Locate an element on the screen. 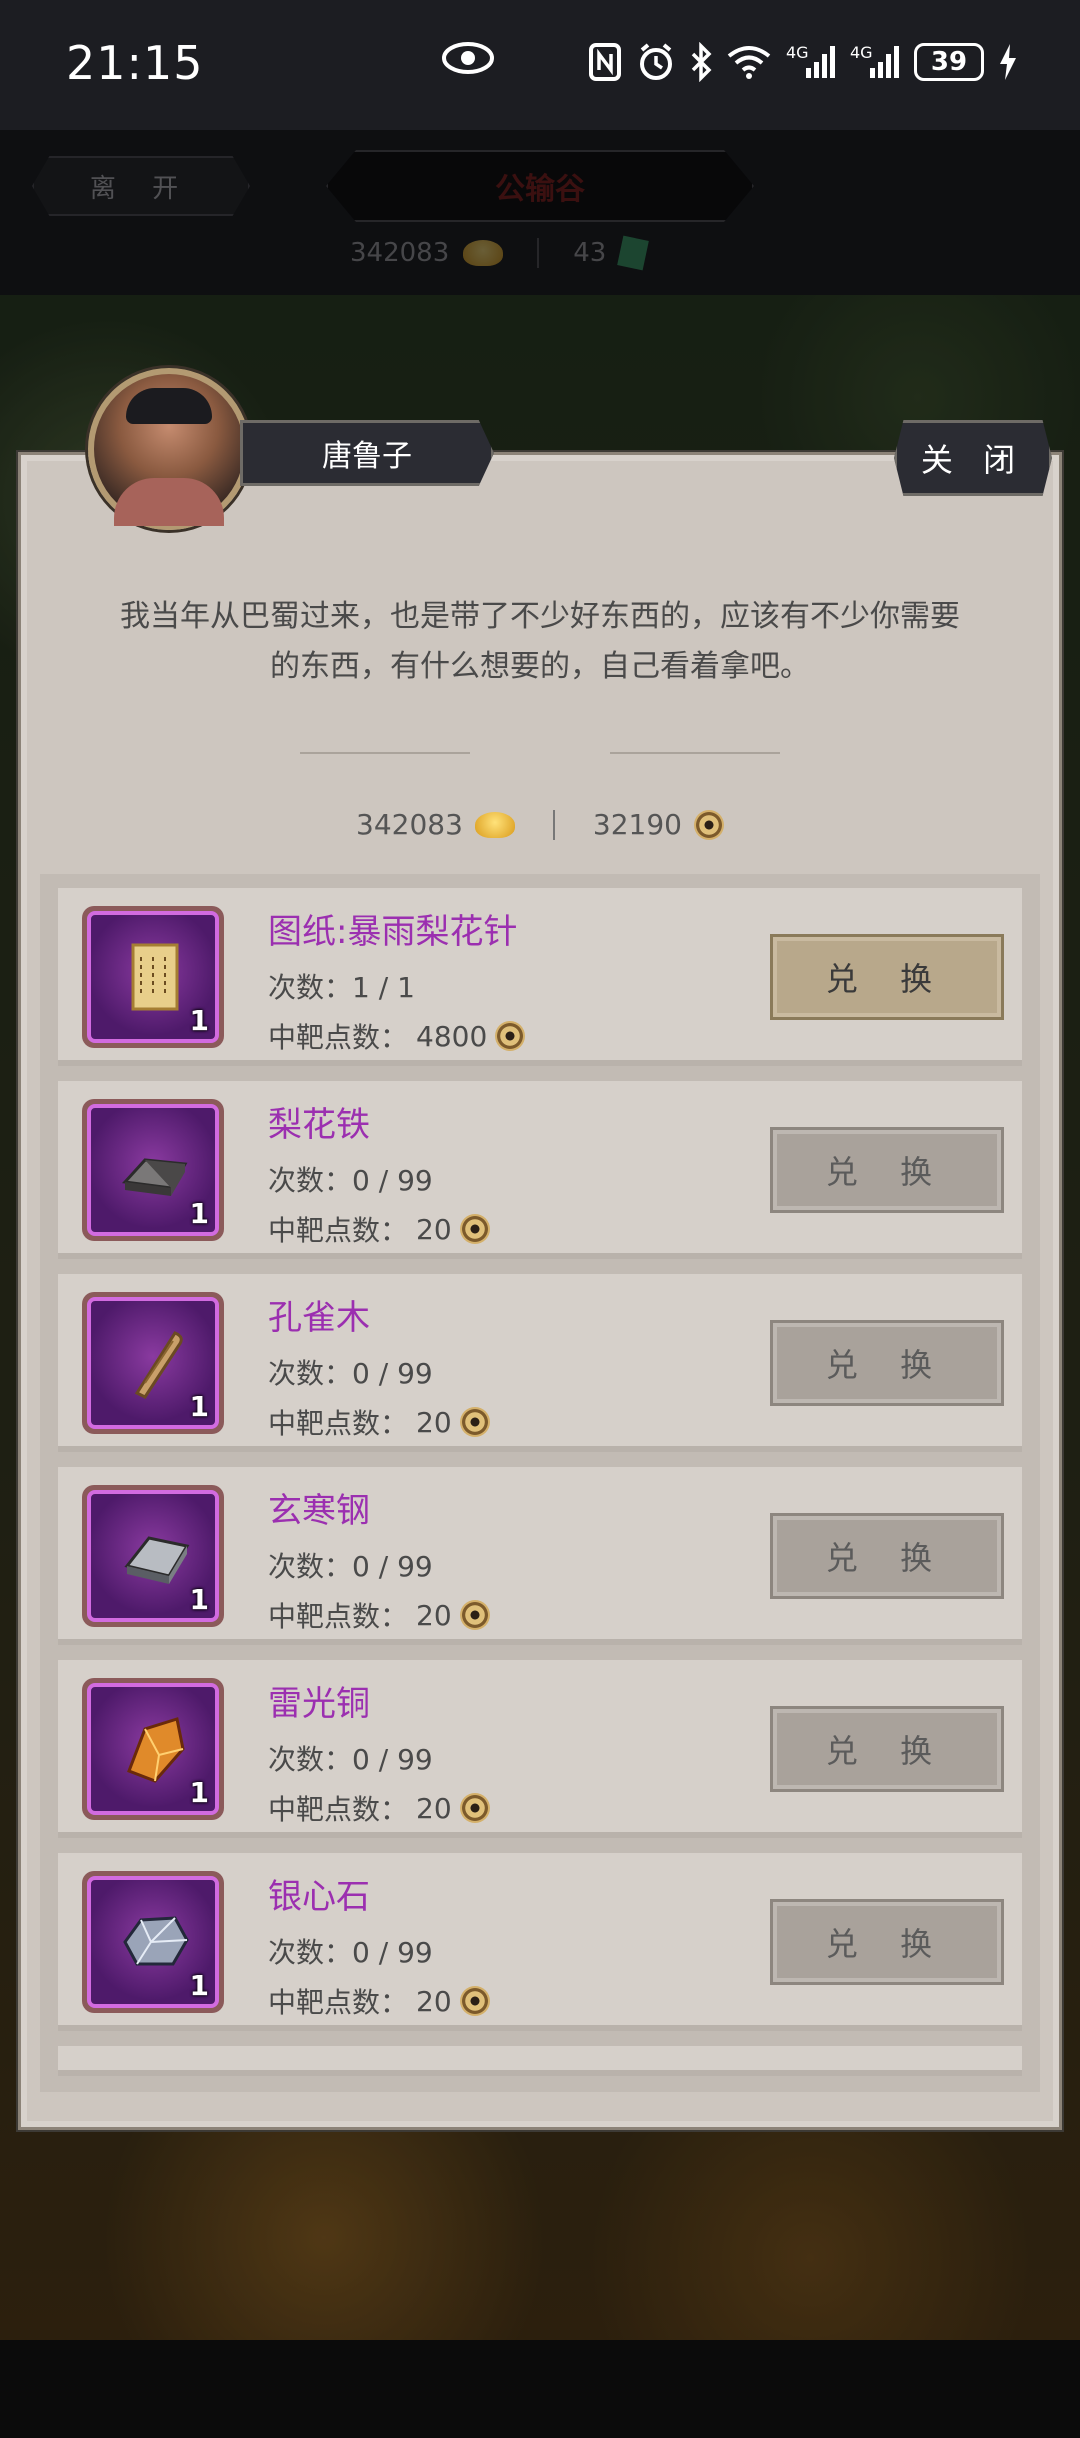  blueprint-scroll-icon is located at coordinates (155, 977).